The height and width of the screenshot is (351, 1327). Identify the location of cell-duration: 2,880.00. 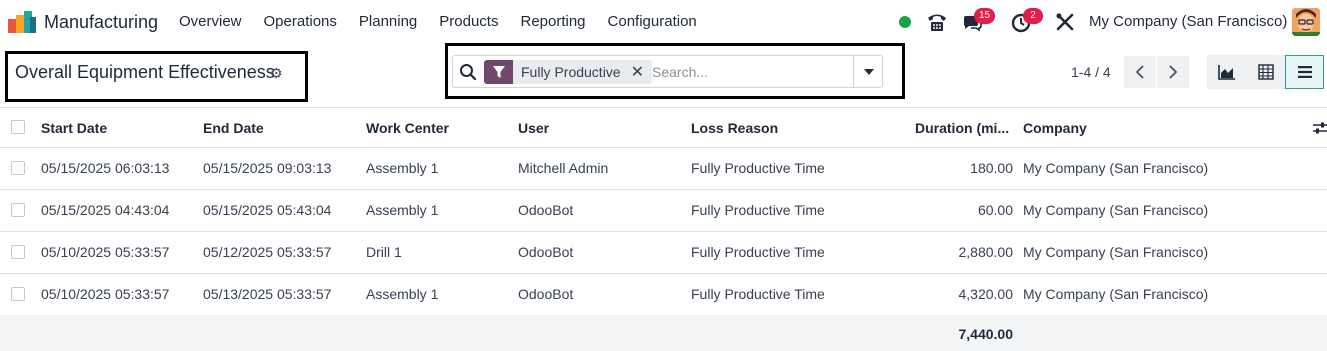
(986, 252).